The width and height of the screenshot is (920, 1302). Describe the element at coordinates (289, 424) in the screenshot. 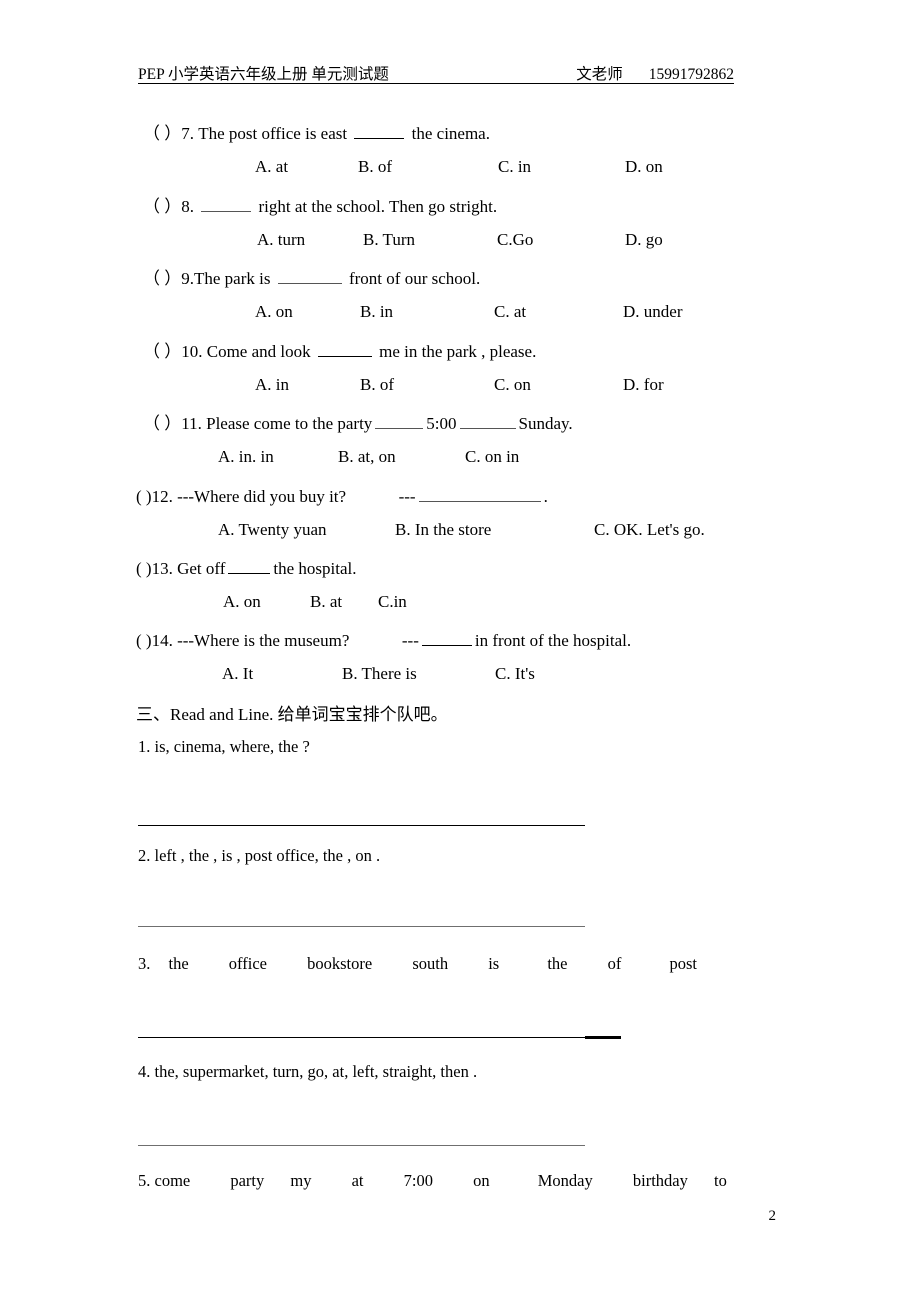

I see `question-11-text-before: Please come to the party` at that location.